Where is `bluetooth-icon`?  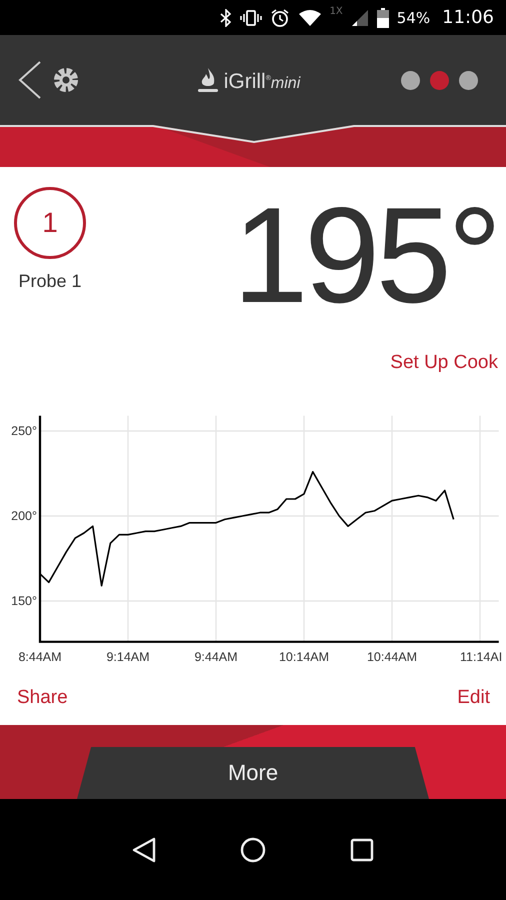 bluetooth-icon is located at coordinates (226, 17).